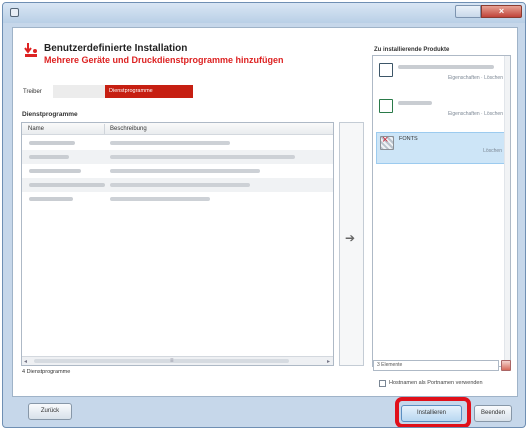  I want to click on add-arrow-icon: ➔, so click(350, 238).